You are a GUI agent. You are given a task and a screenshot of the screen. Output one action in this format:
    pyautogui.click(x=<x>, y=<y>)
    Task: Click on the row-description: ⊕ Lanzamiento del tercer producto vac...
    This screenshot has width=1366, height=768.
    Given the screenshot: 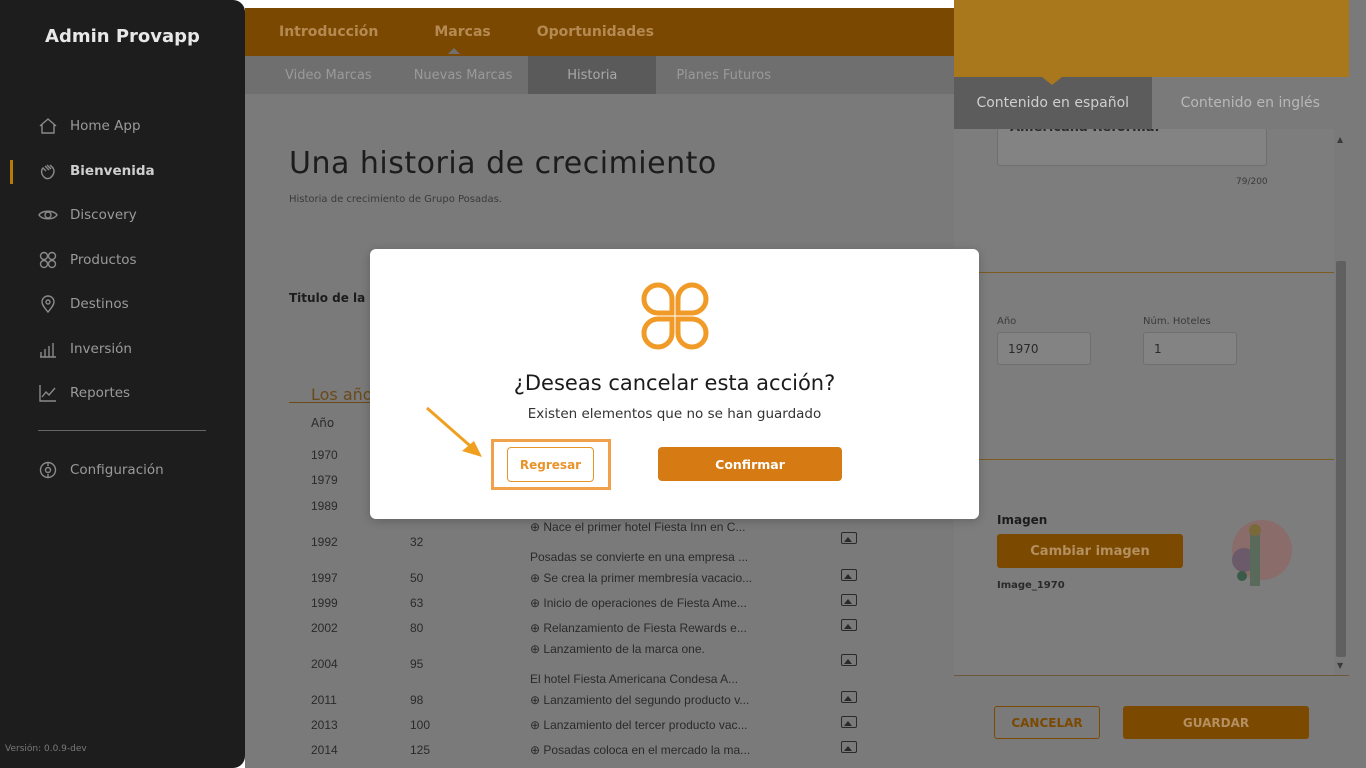 What is the action you would take?
    pyautogui.click(x=639, y=725)
    